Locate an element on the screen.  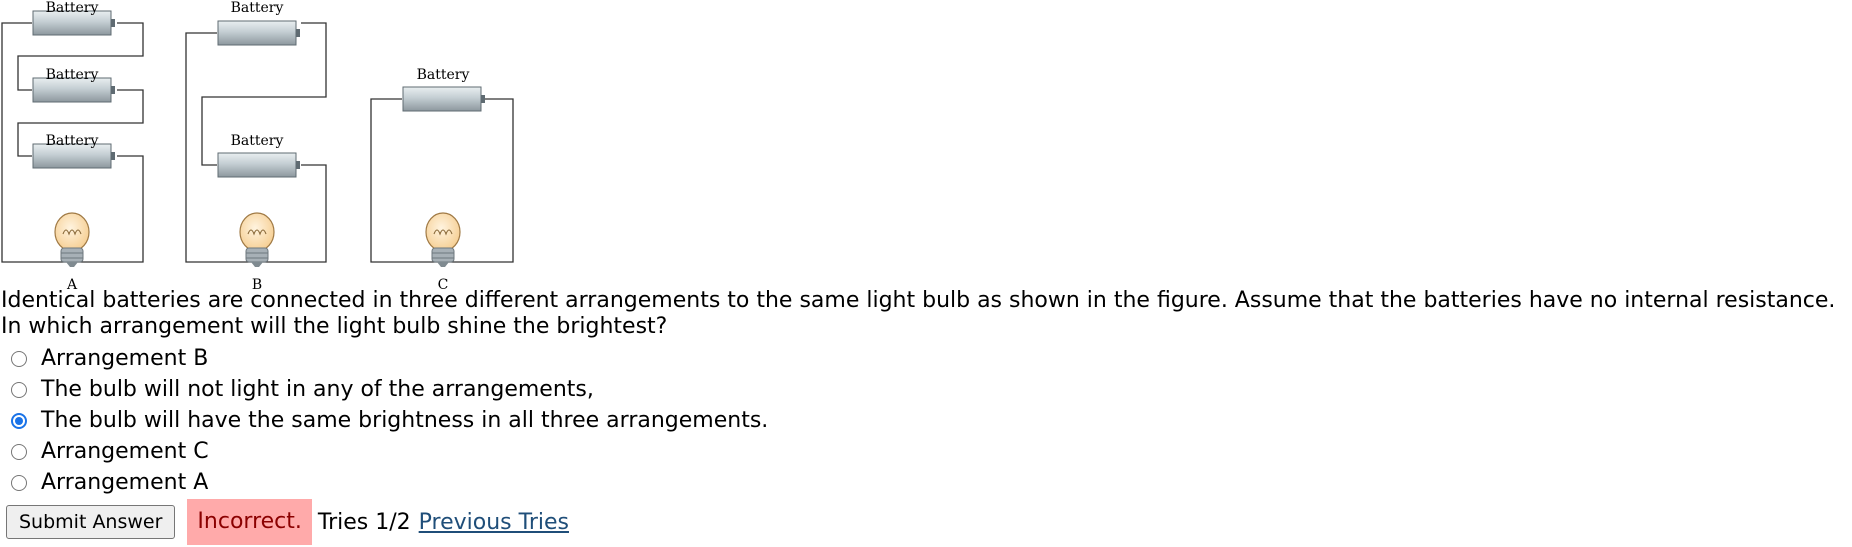
submit-answer-button: Submit Answer is located at coordinates (91, 522).